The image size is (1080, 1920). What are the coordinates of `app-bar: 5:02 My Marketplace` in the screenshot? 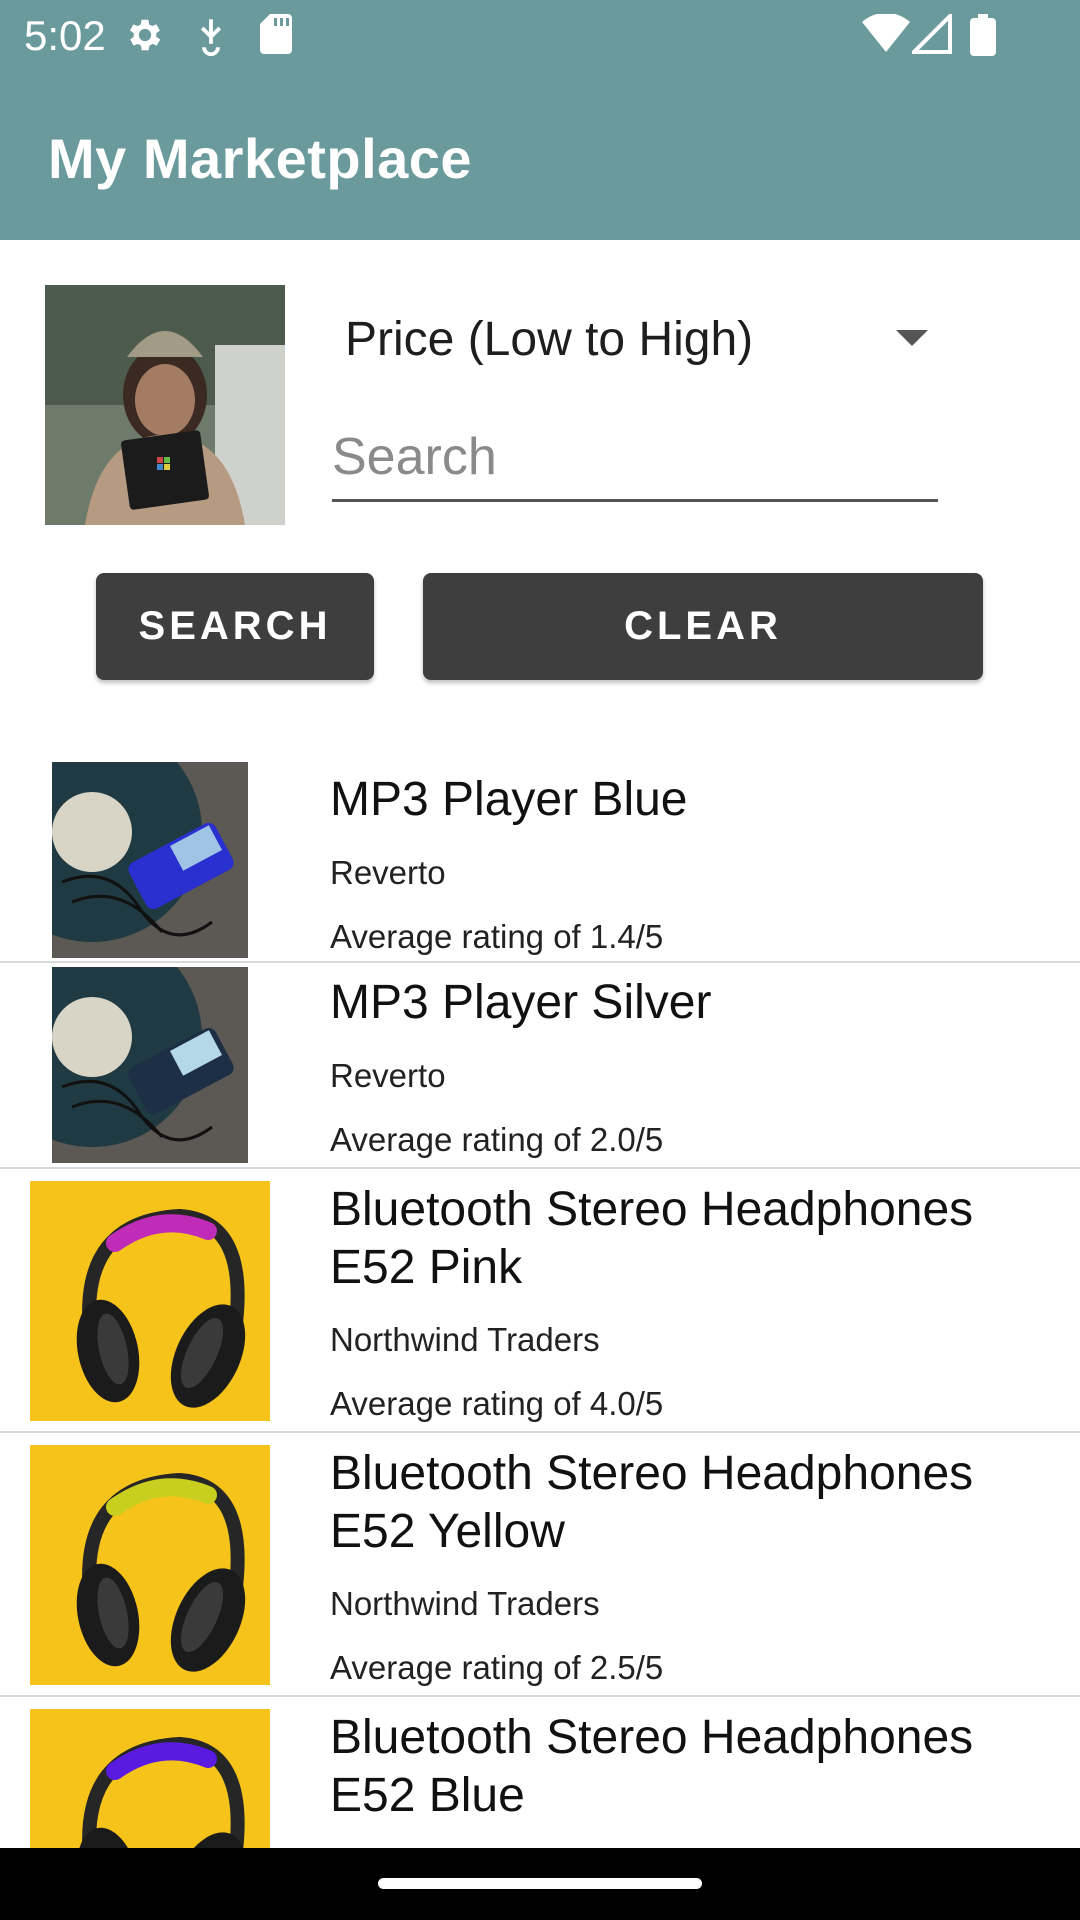 It's located at (540, 120).